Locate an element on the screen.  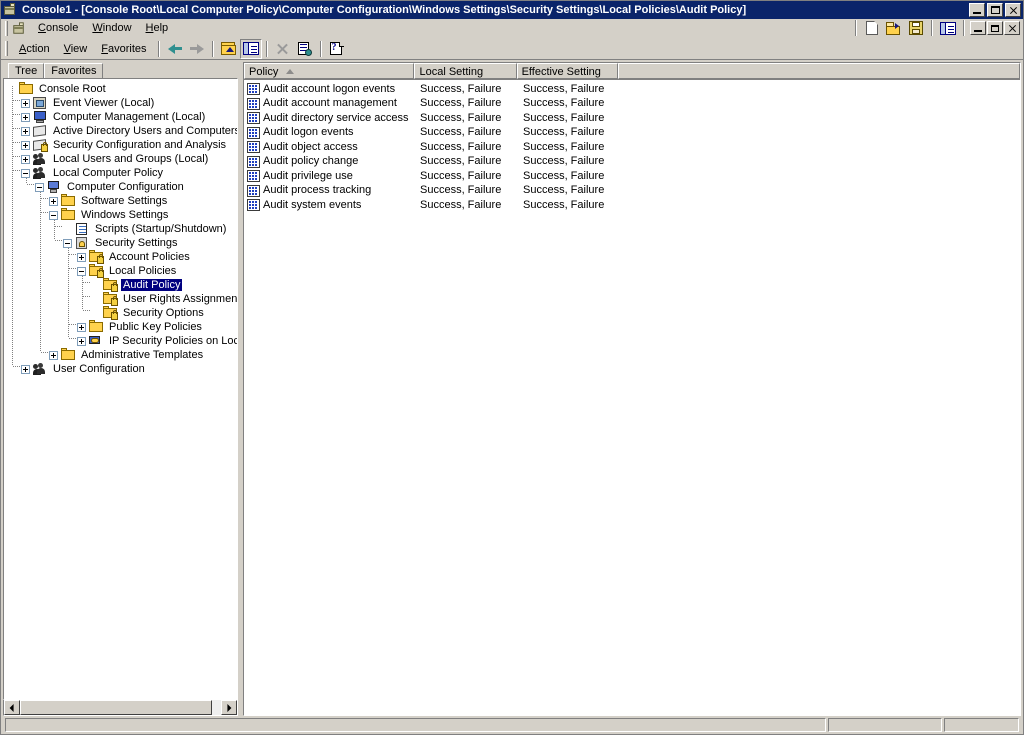
tree-node-label: Local Users and Groups (Local) is located at coordinates (131, 159).